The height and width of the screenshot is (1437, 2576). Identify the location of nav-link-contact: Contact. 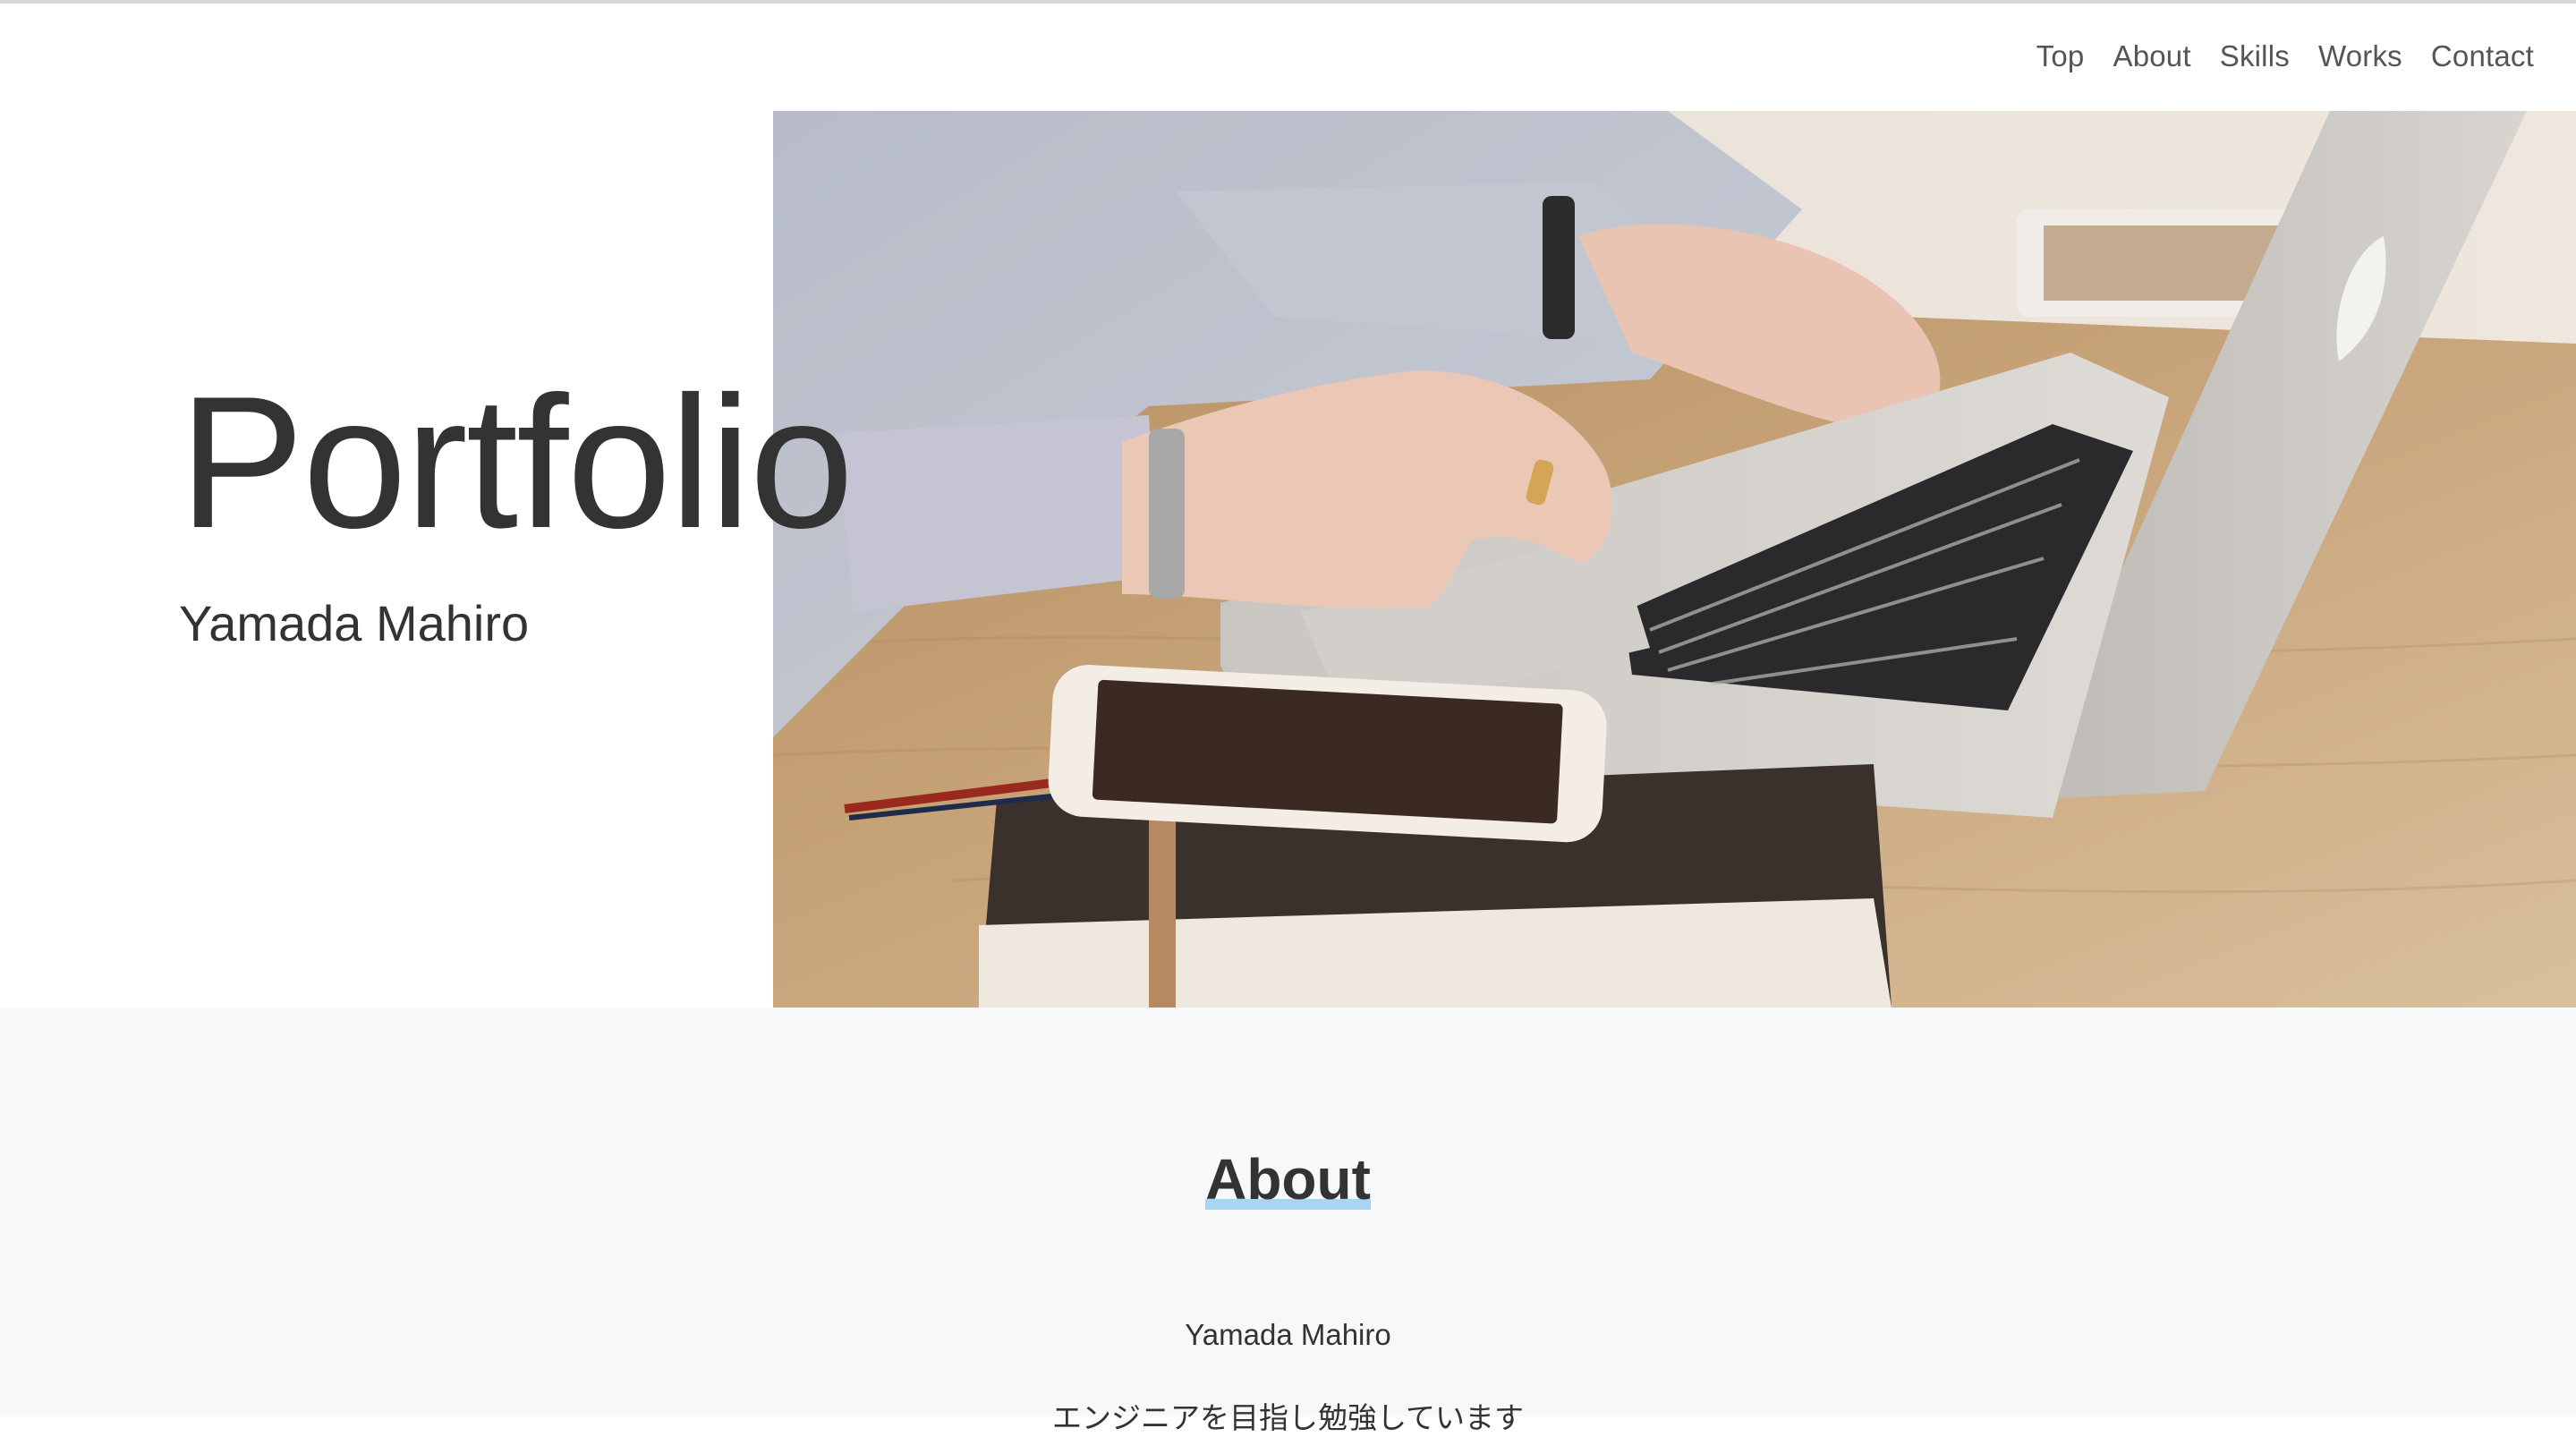
(2482, 56).